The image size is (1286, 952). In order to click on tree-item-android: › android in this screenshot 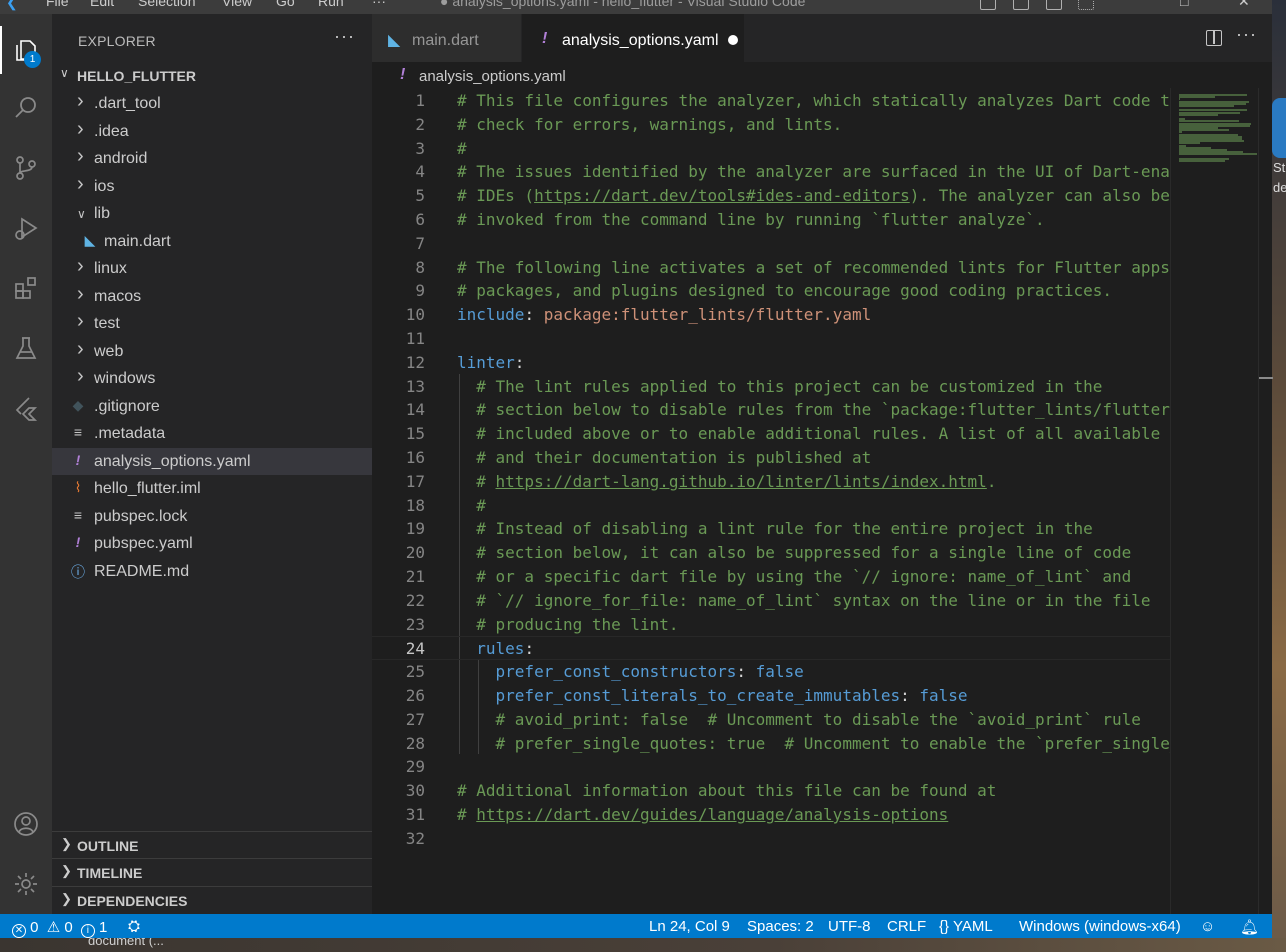, I will do `click(212, 158)`.